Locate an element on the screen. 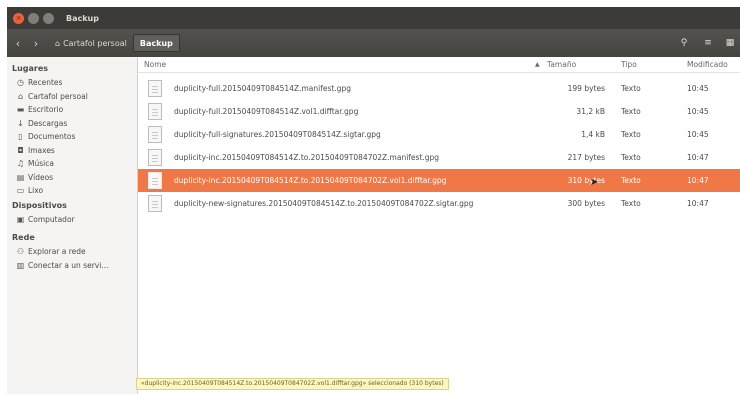 This screenshot has width=740, height=394. mouse-pointer-icon: ➤ is located at coordinates (594, 182).